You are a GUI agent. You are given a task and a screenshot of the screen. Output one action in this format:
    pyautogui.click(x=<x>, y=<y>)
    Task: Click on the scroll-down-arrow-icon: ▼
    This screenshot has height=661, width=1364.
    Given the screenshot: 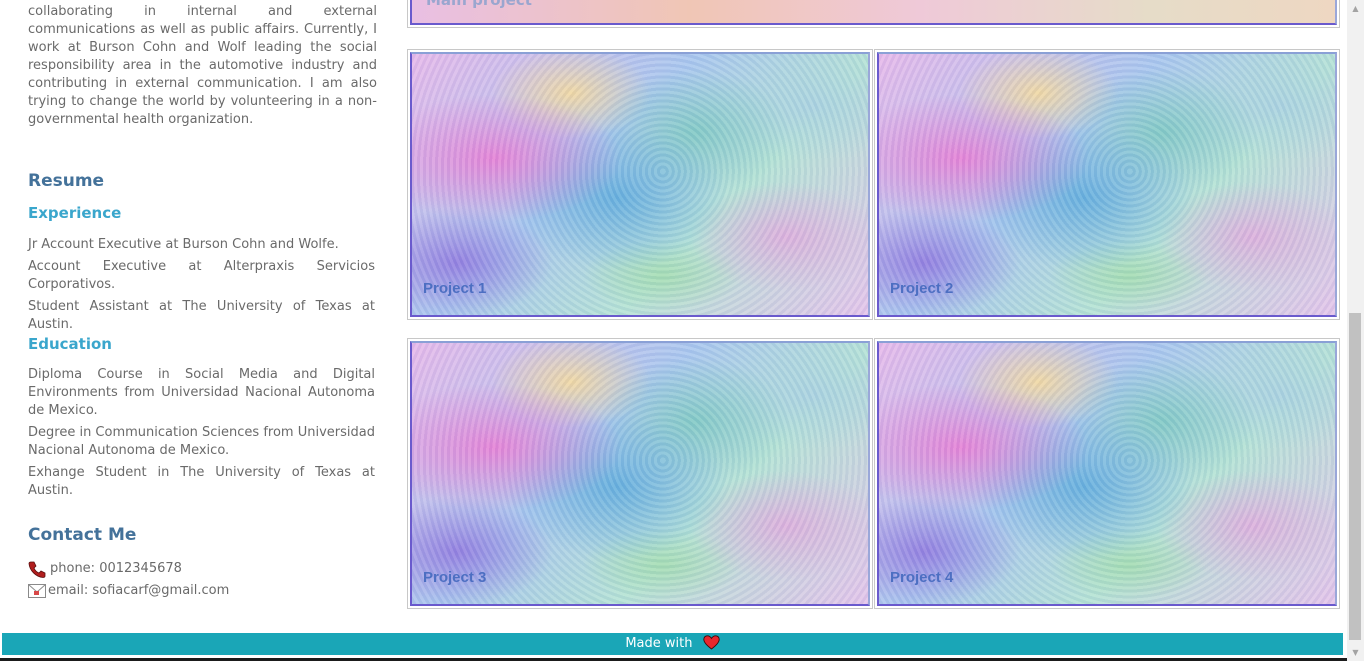 What is the action you would take?
    pyautogui.click(x=1355, y=652)
    